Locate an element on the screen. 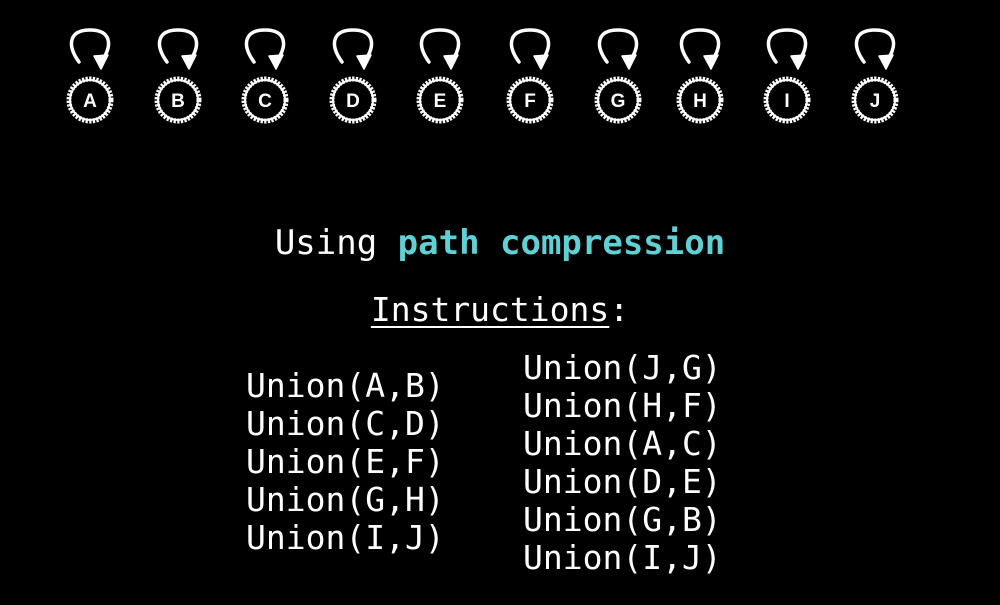  instruction-line: Union(A,C) is located at coordinates (622, 443).